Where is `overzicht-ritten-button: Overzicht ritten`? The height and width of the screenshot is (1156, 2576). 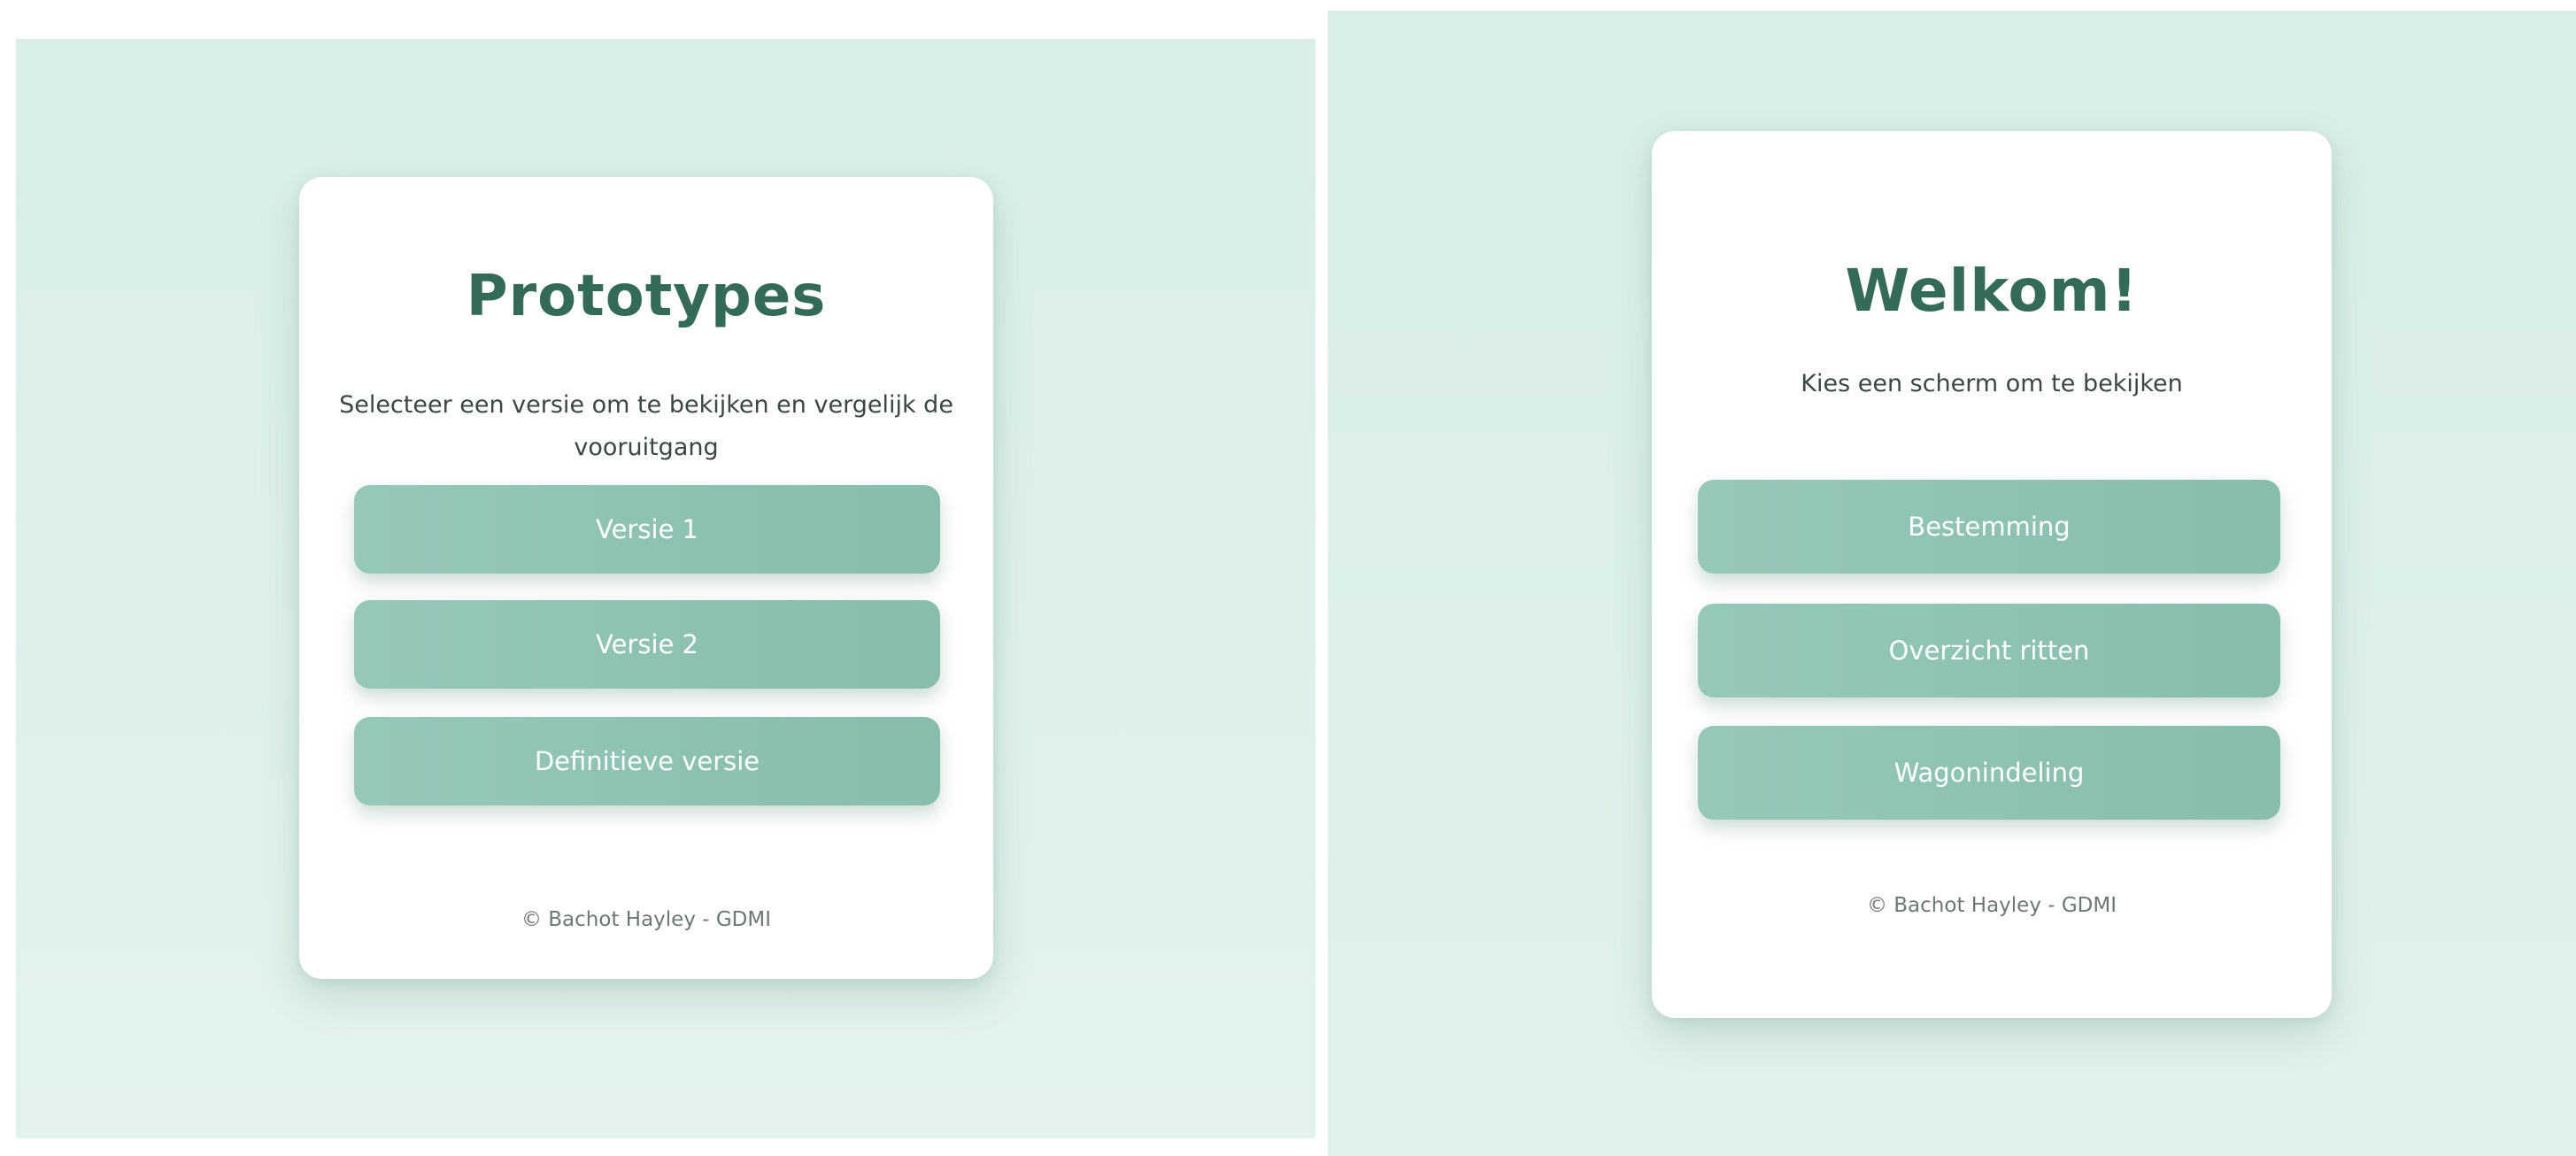 overzicht-ritten-button: Overzicht ritten is located at coordinates (1989, 651).